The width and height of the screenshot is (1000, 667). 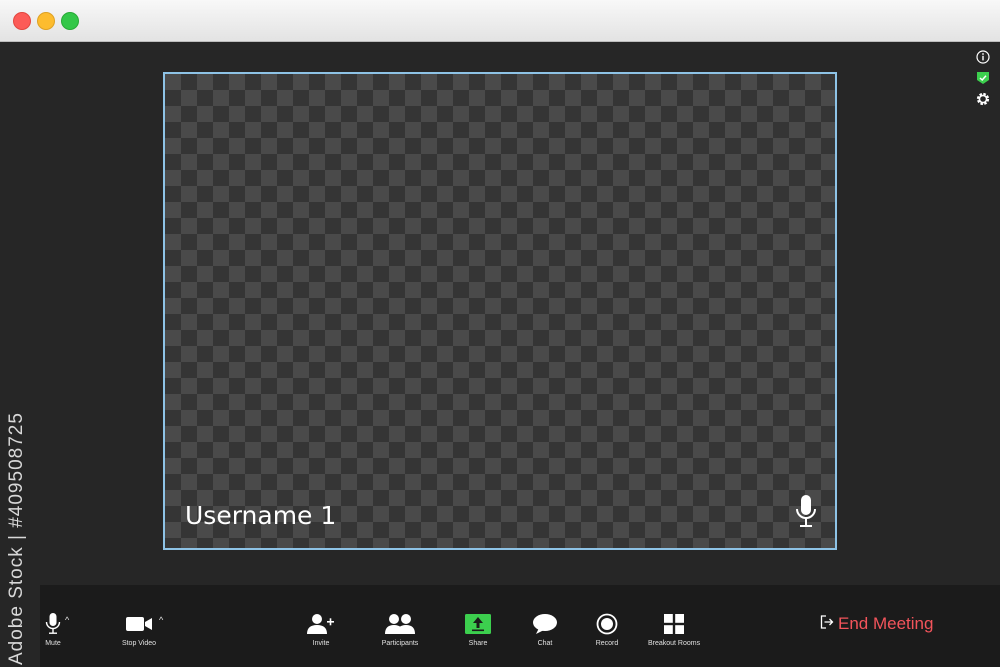 I want to click on record-button: Record, so click(x=607, y=626).